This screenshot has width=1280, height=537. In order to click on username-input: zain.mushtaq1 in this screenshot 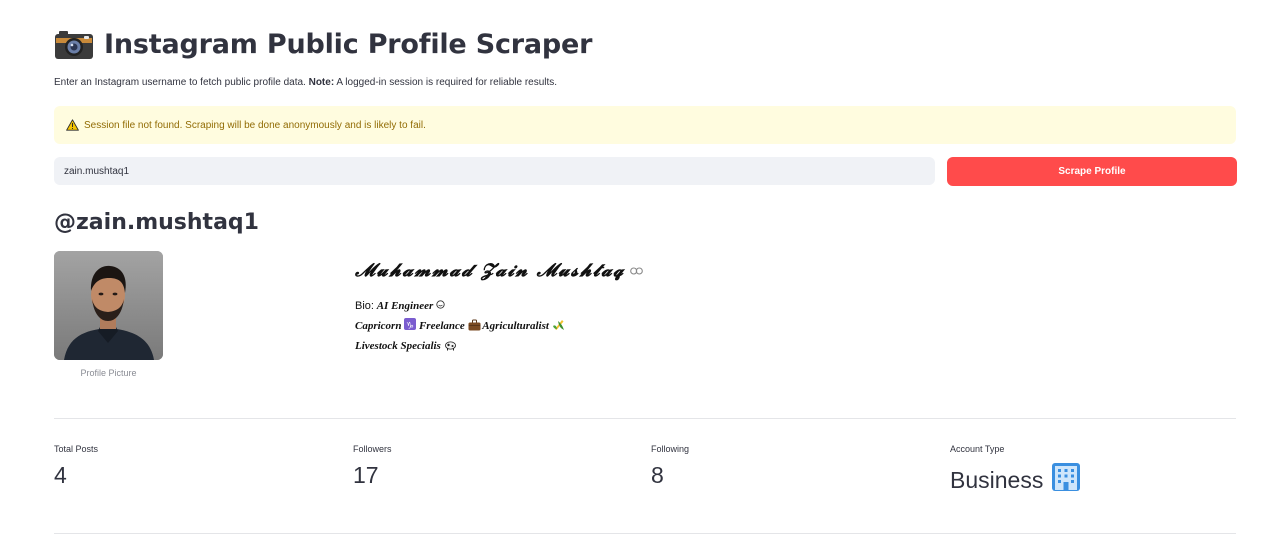, I will do `click(494, 171)`.